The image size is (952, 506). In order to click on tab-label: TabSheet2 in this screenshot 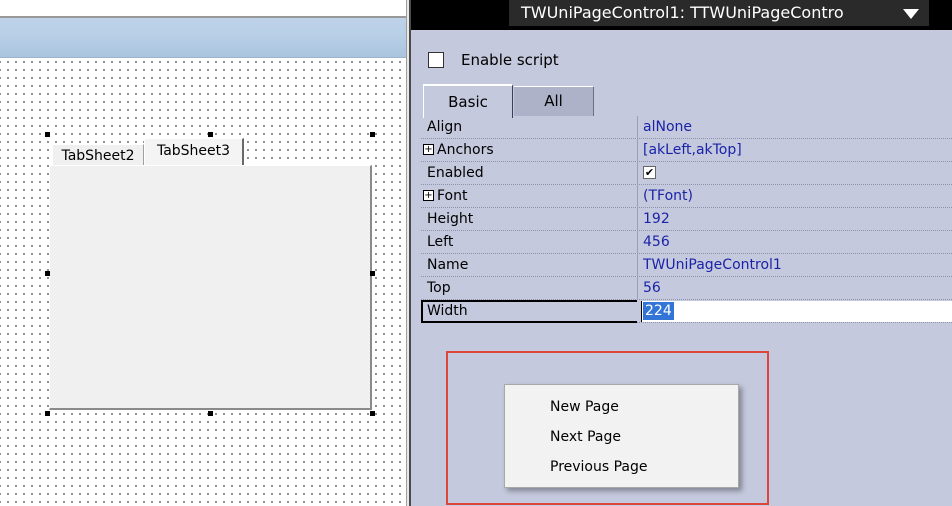, I will do `click(98, 156)`.